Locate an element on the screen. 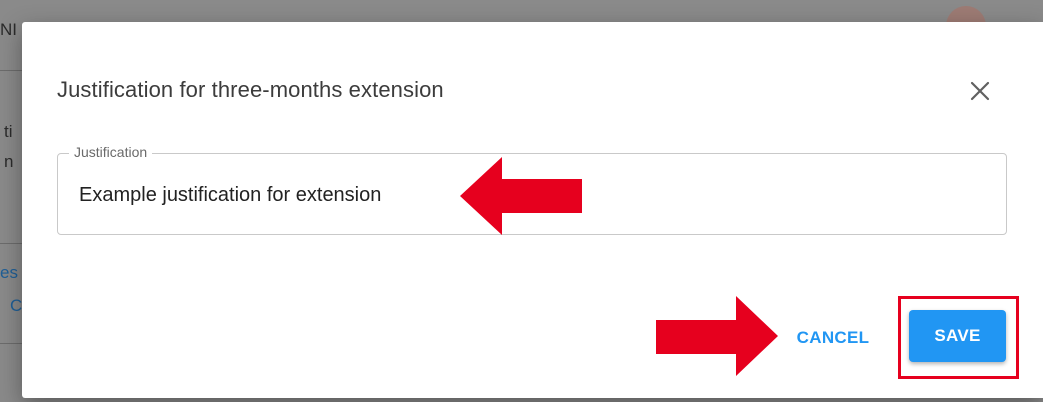  close-icon is located at coordinates (980, 91).